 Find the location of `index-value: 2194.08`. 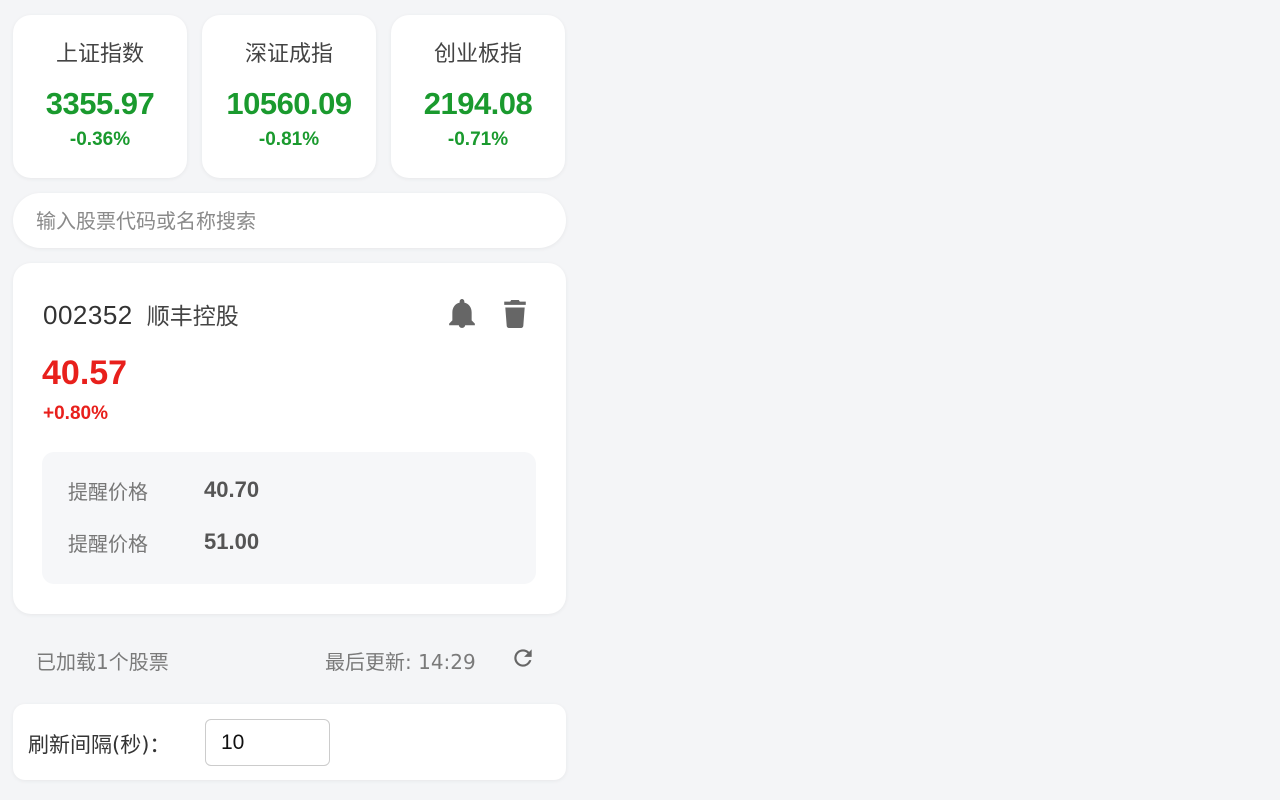

index-value: 2194.08 is located at coordinates (478, 103).